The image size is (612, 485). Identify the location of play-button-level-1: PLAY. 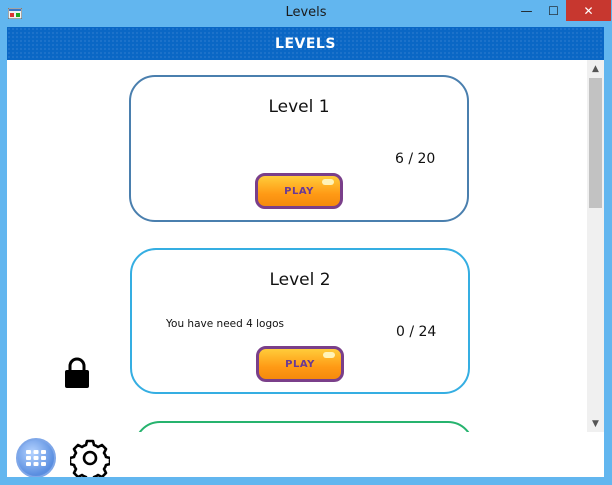
(299, 191).